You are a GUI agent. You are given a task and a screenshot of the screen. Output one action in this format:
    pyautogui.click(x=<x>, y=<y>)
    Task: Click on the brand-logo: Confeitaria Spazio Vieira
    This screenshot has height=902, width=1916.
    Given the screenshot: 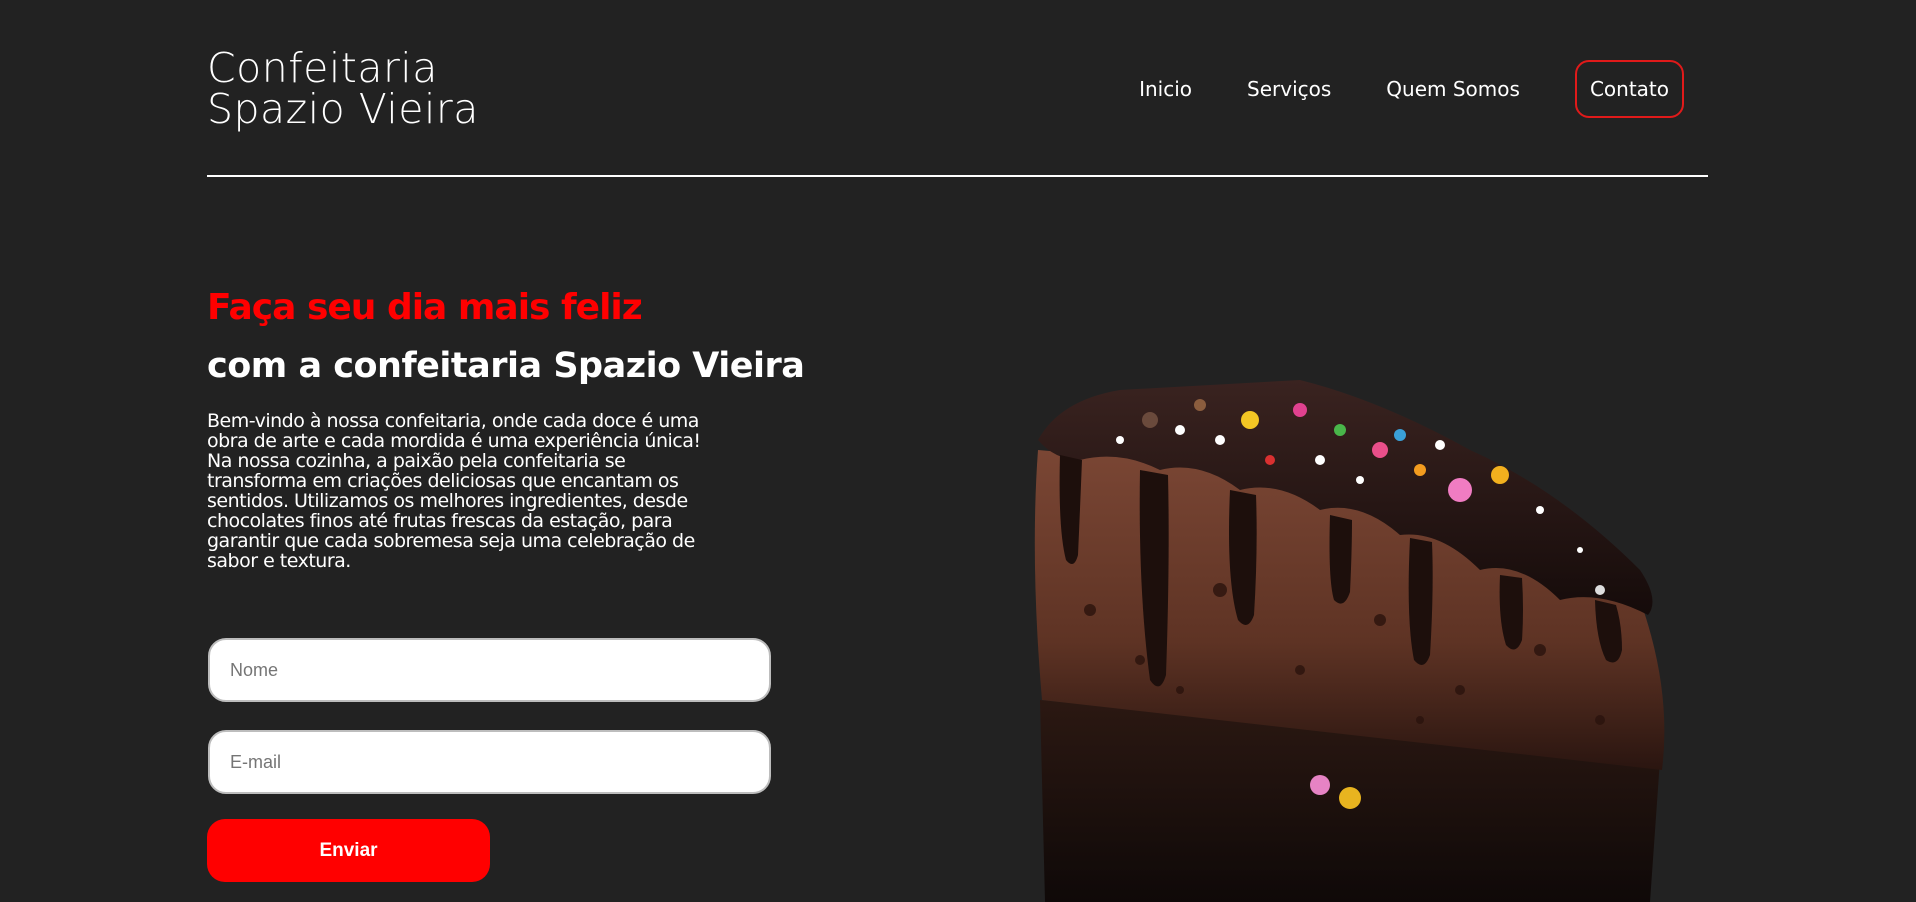 What is the action you would take?
    pyautogui.click(x=343, y=89)
    